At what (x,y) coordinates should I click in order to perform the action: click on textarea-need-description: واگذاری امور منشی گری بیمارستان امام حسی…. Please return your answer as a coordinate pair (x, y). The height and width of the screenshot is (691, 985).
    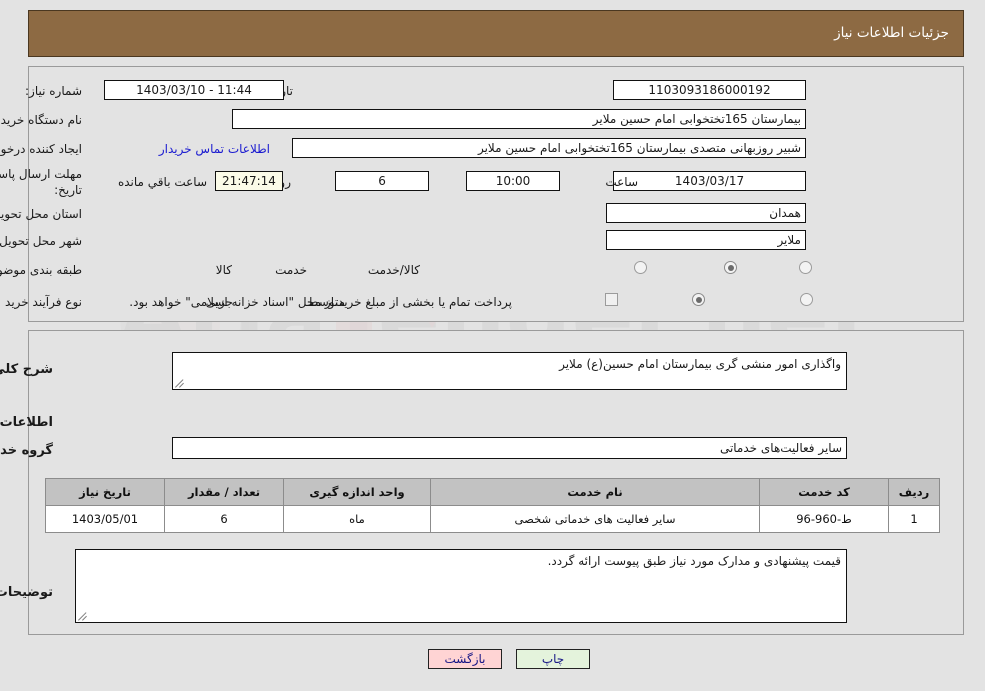
    Looking at the image, I should click on (509, 371).